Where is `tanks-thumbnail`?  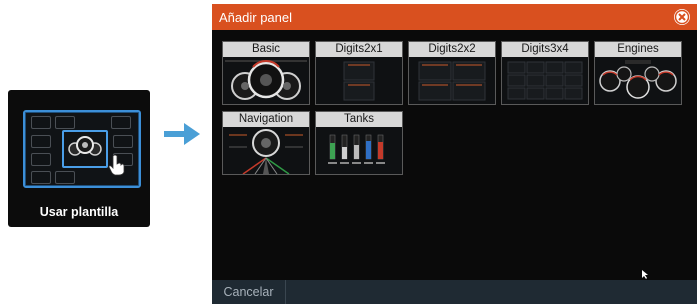
tanks-thumbnail is located at coordinates (356, 149).